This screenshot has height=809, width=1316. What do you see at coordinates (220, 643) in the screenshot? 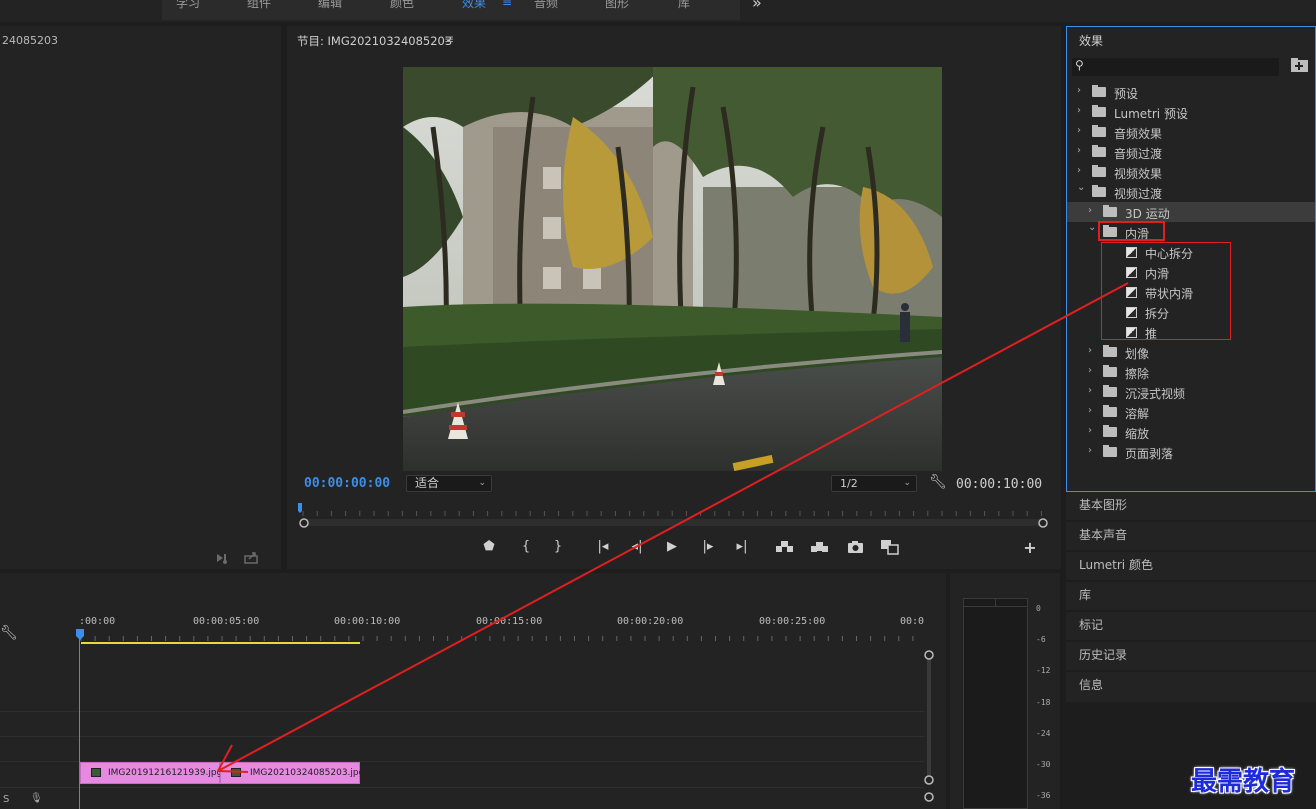
I see `work-area-bar` at bounding box center [220, 643].